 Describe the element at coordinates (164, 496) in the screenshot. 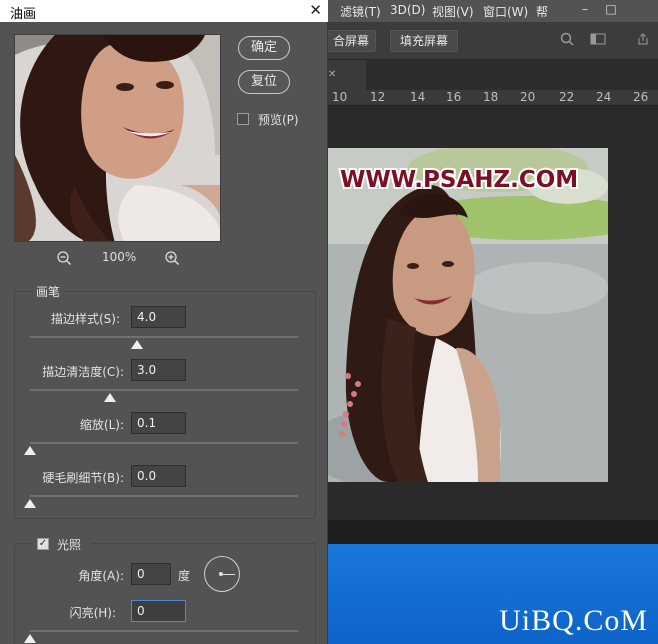

I see `bristle-detail-slider` at that location.